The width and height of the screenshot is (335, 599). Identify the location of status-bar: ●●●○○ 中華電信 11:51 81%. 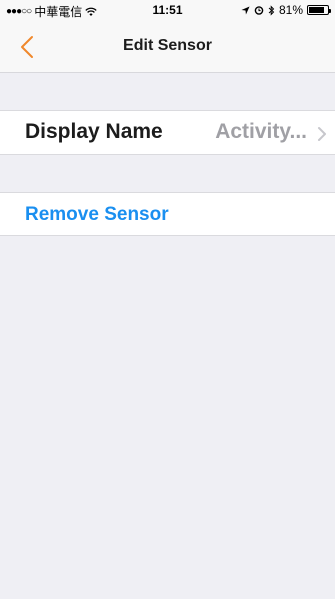
(167, 10).